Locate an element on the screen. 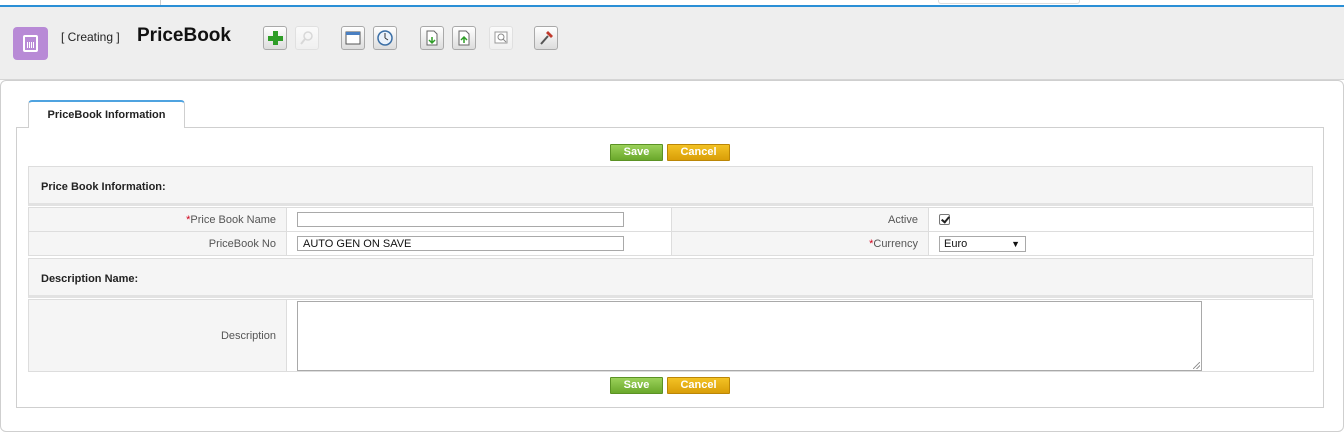 Image resolution: width=1344 pixels, height=432 pixels. import-icon is located at coordinates (432, 38).